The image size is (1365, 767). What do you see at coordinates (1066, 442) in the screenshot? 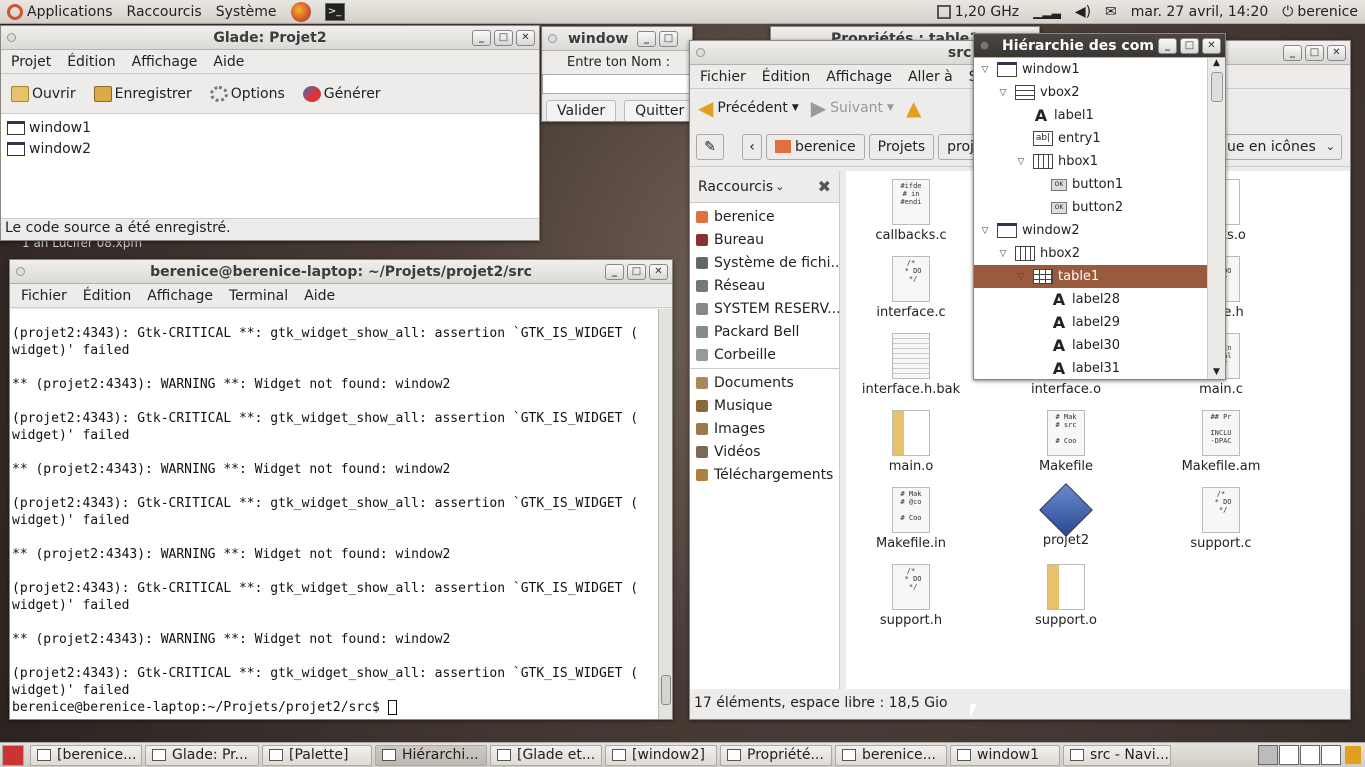
I see `file-item: # Mak # src # Coo Makefile` at bounding box center [1066, 442].